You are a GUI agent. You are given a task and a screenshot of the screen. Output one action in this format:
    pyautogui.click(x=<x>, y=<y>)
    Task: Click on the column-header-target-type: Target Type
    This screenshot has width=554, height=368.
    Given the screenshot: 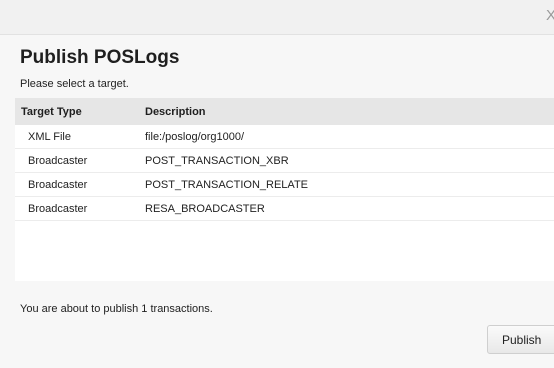 What is the action you would take?
    pyautogui.click(x=80, y=111)
    